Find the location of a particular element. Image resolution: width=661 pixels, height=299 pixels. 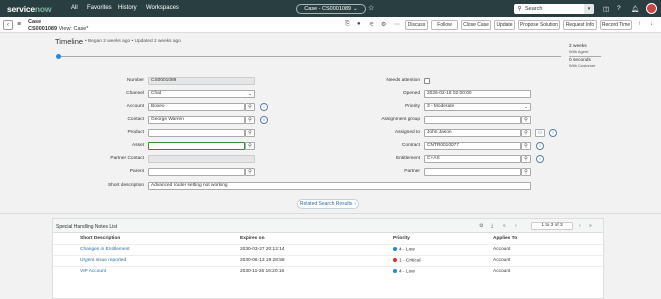

entitlement-field: C+AS is located at coordinates (472, 159).